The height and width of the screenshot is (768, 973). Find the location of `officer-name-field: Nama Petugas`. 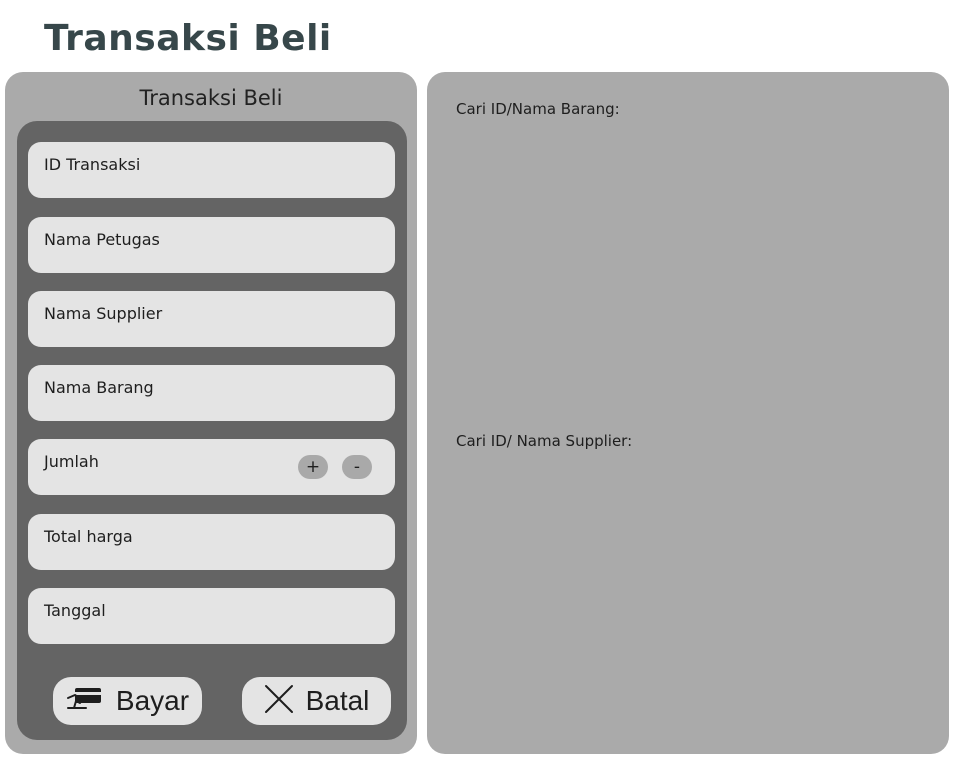

officer-name-field: Nama Petugas is located at coordinates (211, 245).